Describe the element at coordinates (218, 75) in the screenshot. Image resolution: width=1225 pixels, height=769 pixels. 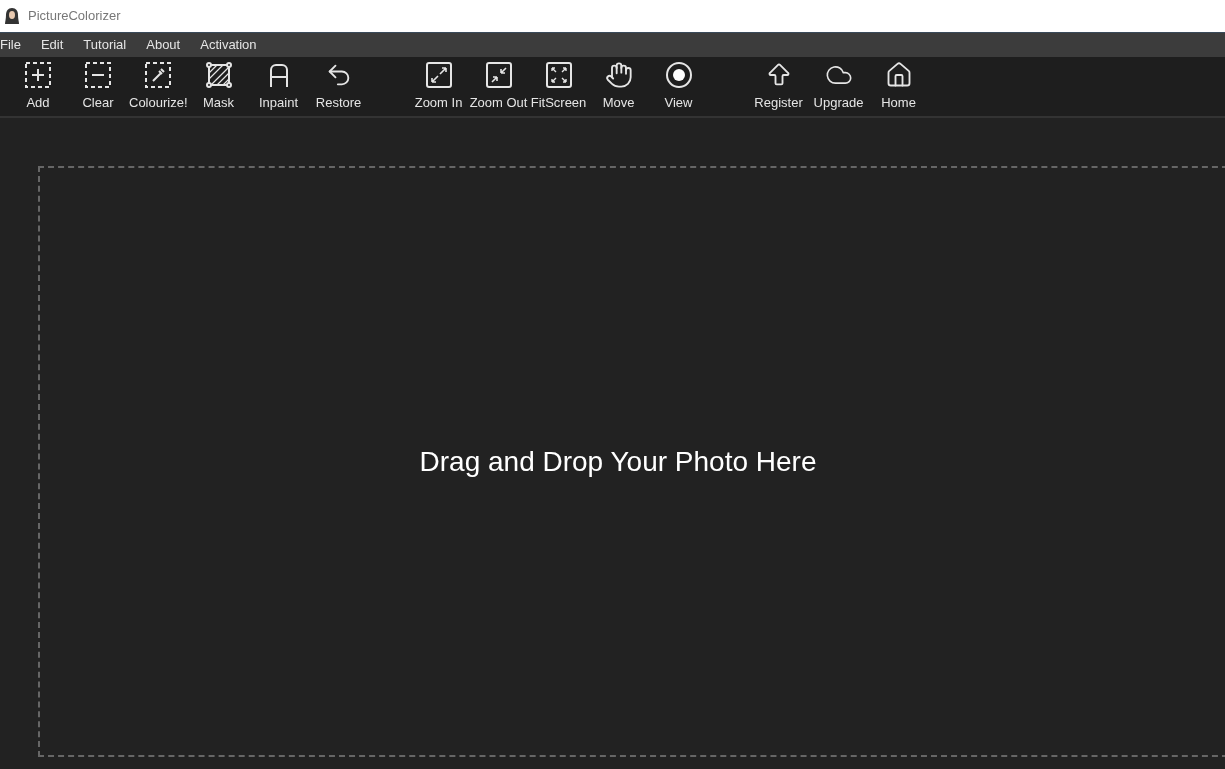
I see `hatched-square-icon` at that location.